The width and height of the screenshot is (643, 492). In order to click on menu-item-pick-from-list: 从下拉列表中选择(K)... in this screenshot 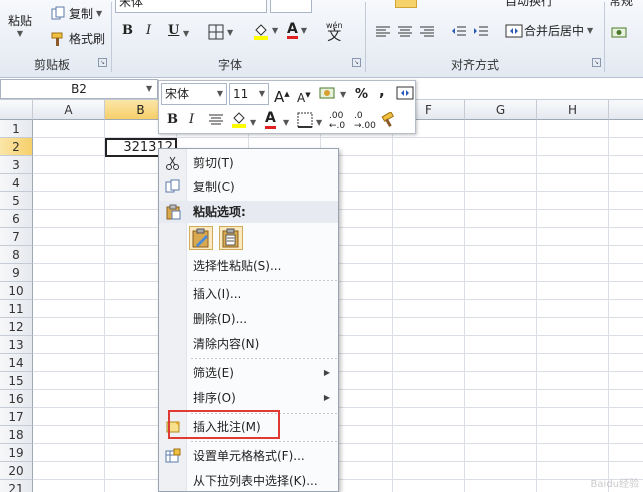, I will do `click(248, 480)`.